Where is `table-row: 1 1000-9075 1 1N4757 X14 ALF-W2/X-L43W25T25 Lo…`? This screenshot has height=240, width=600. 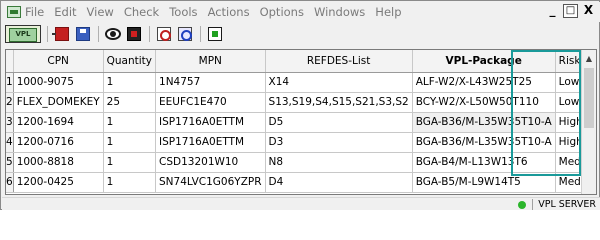
table-row: 1 1000-9075 1 1N4757 X14 ALF-W2/X-L43W25T25 Lo… is located at coordinates (301, 82).